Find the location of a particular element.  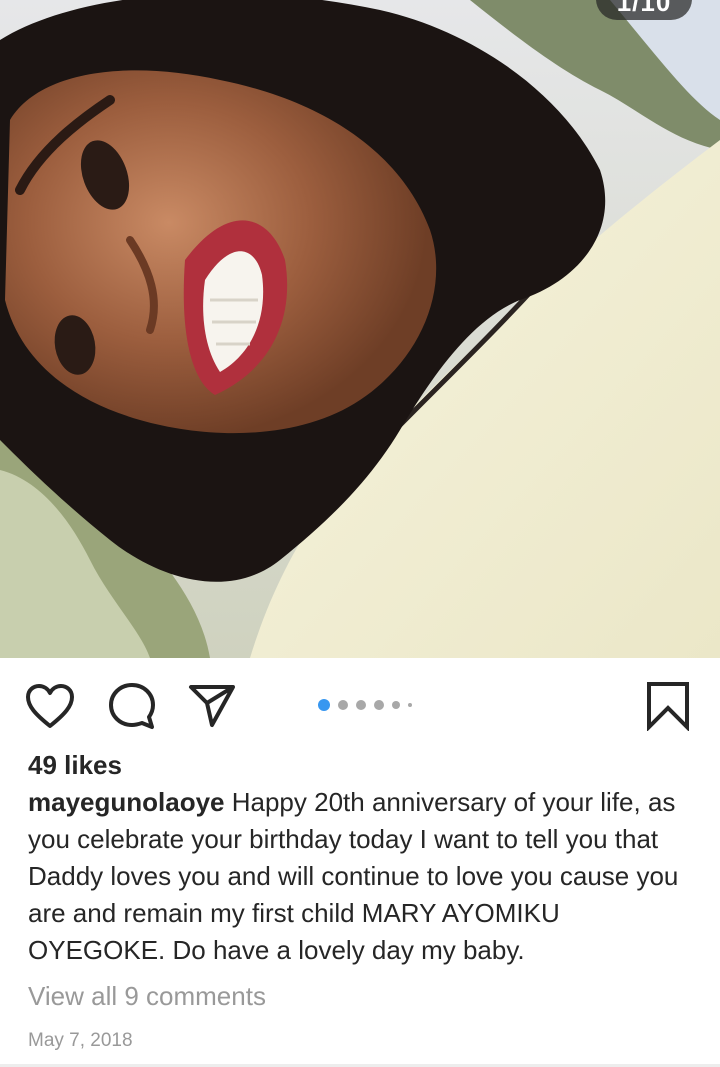

view-all-comments-link: View all 9 comments is located at coordinates (360, 996).